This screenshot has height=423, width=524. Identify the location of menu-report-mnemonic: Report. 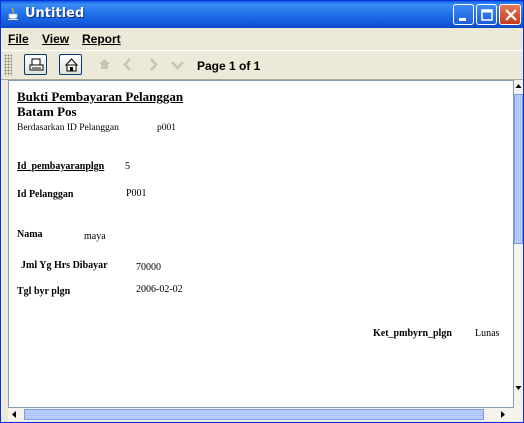
(101, 39).